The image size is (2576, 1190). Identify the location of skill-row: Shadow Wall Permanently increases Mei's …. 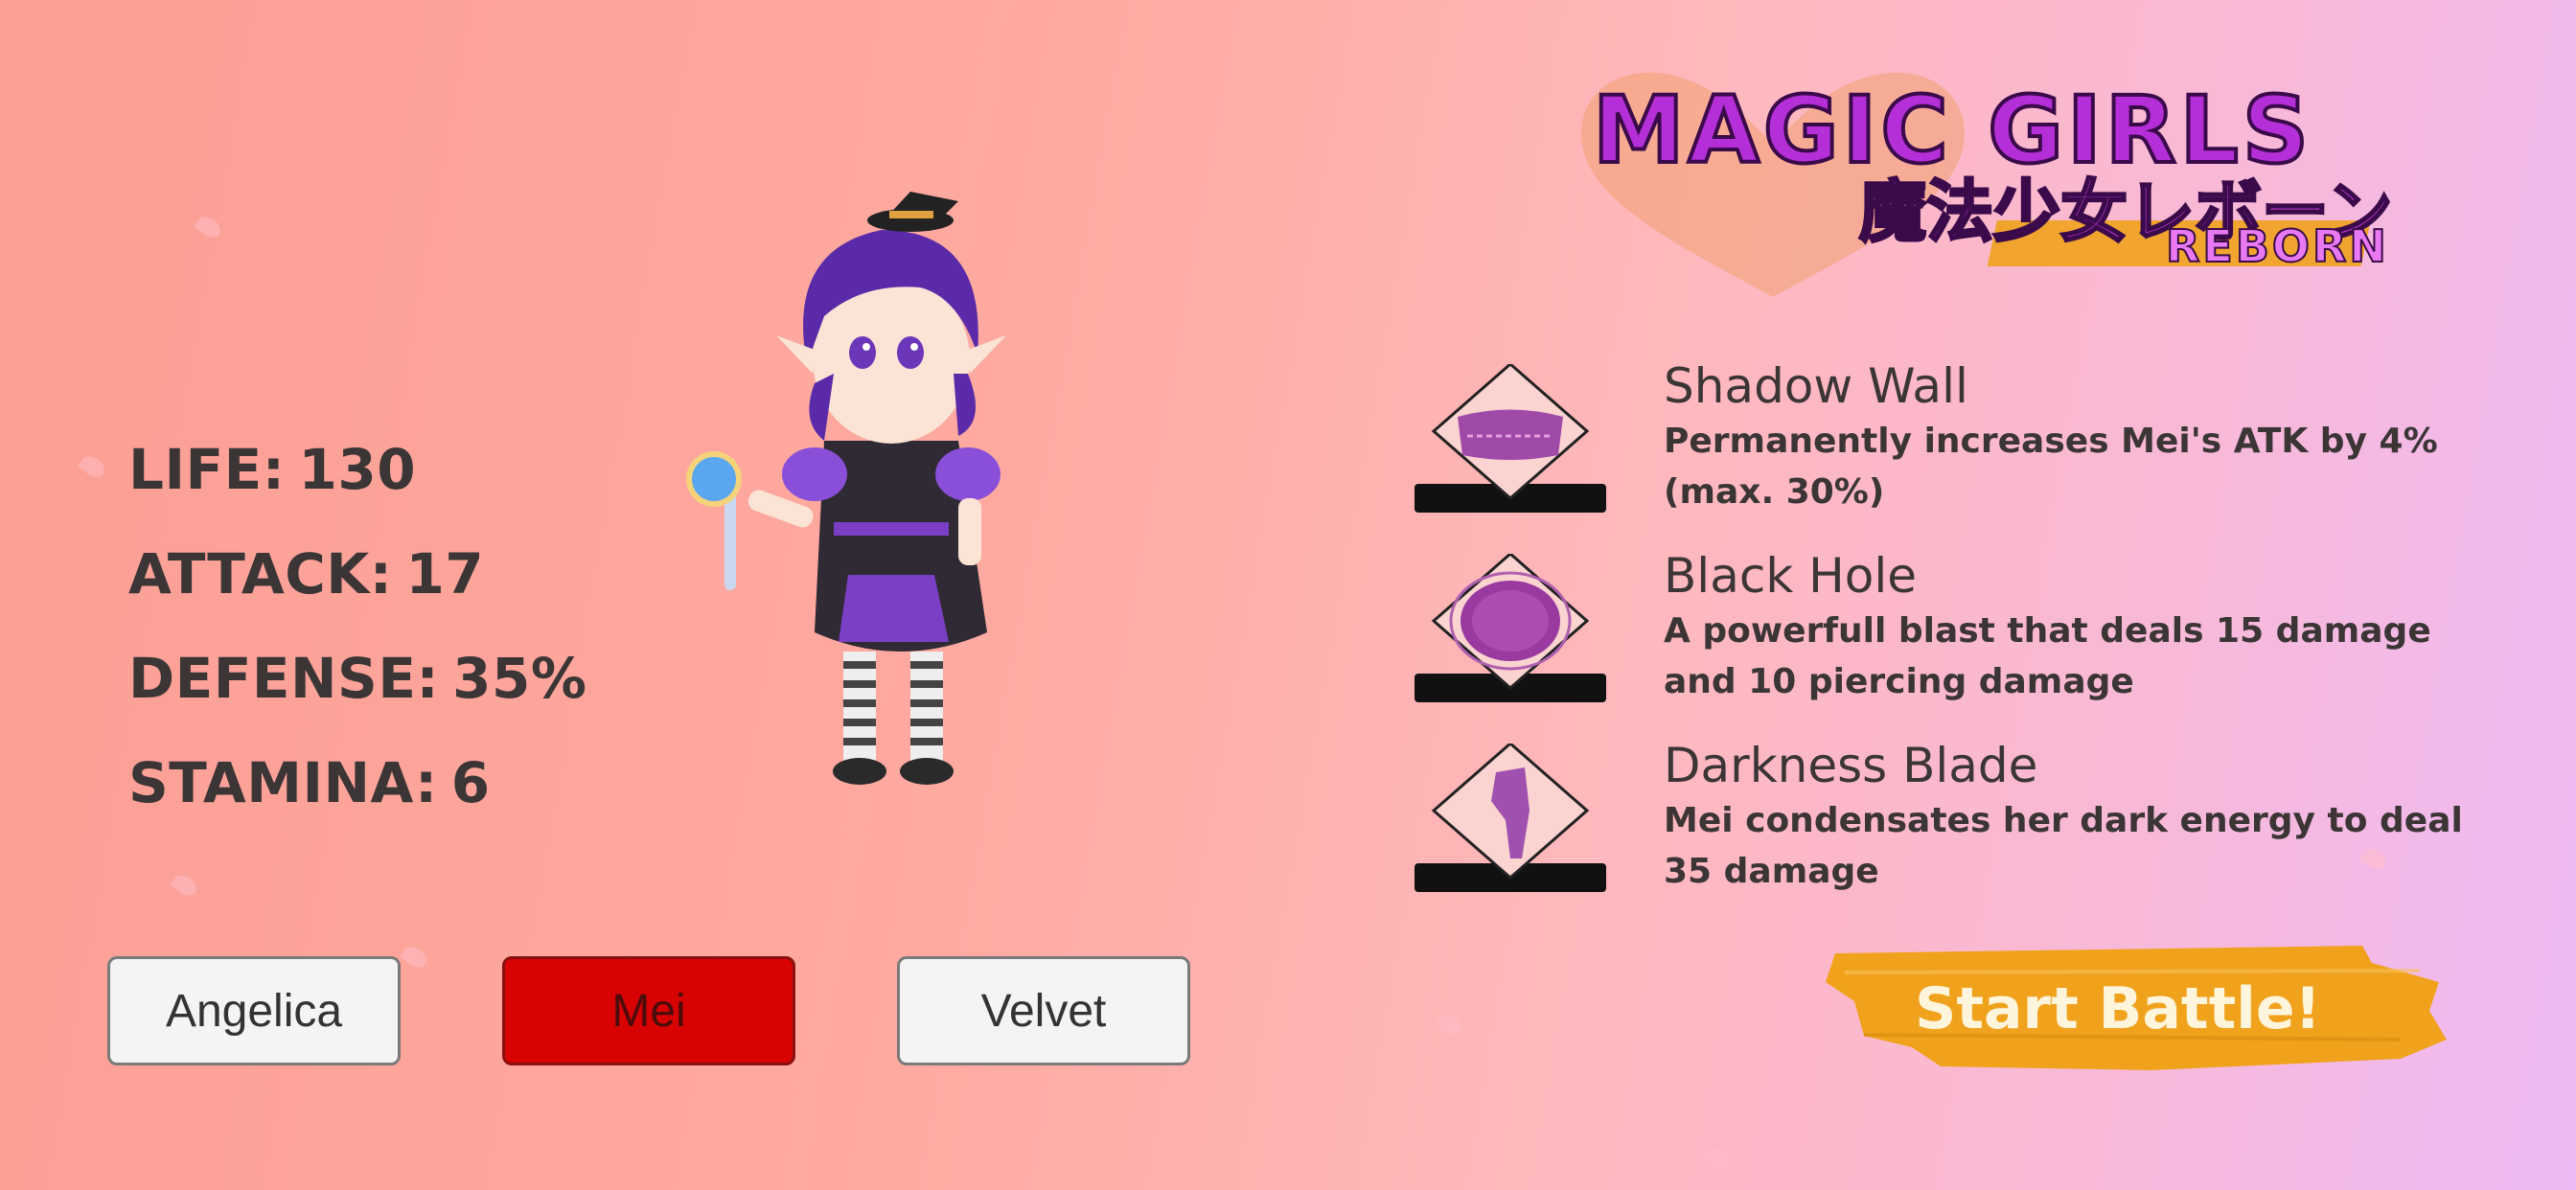
(1966, 452).